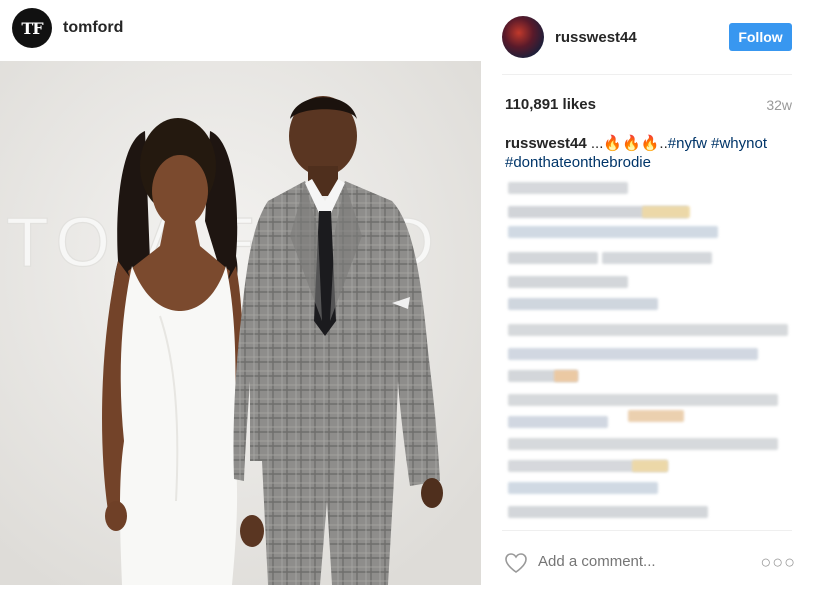 The image size is (814, 593). I want to click on post-owner: russwest44, so click(569, 37).